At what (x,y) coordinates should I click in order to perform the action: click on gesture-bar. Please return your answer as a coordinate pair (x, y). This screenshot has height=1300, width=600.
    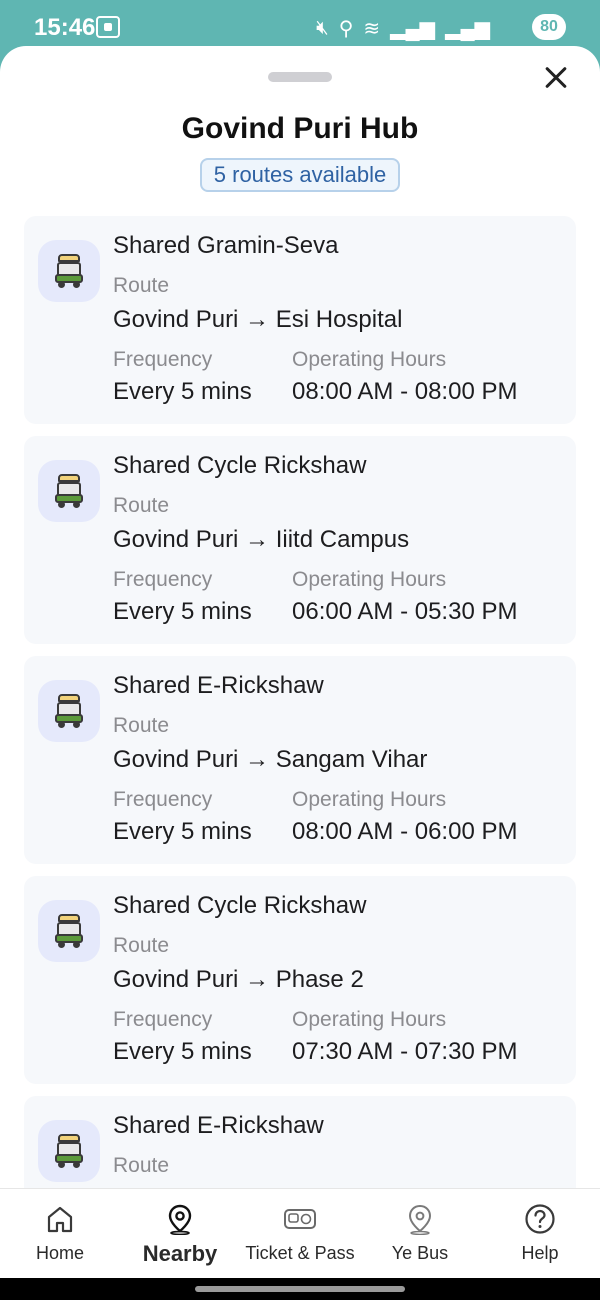
    Looking at the image, I should click on (300, 1289).